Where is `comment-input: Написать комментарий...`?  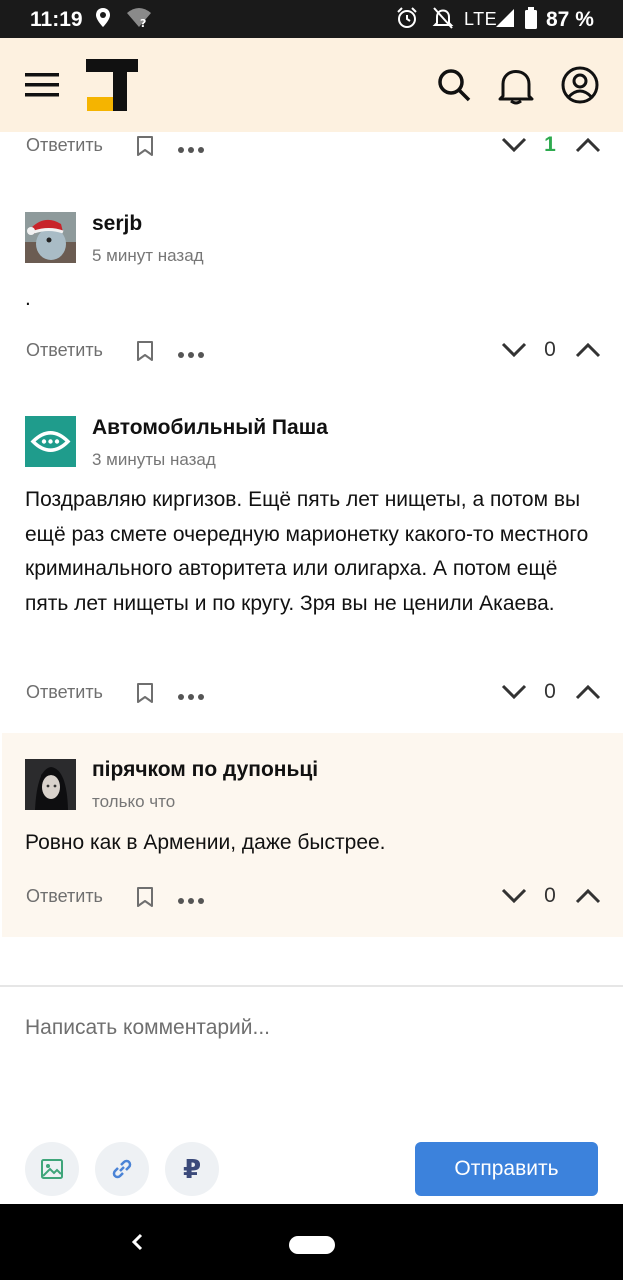
comment-input: Написать комментарий... is located at coordinates (147, 1028).